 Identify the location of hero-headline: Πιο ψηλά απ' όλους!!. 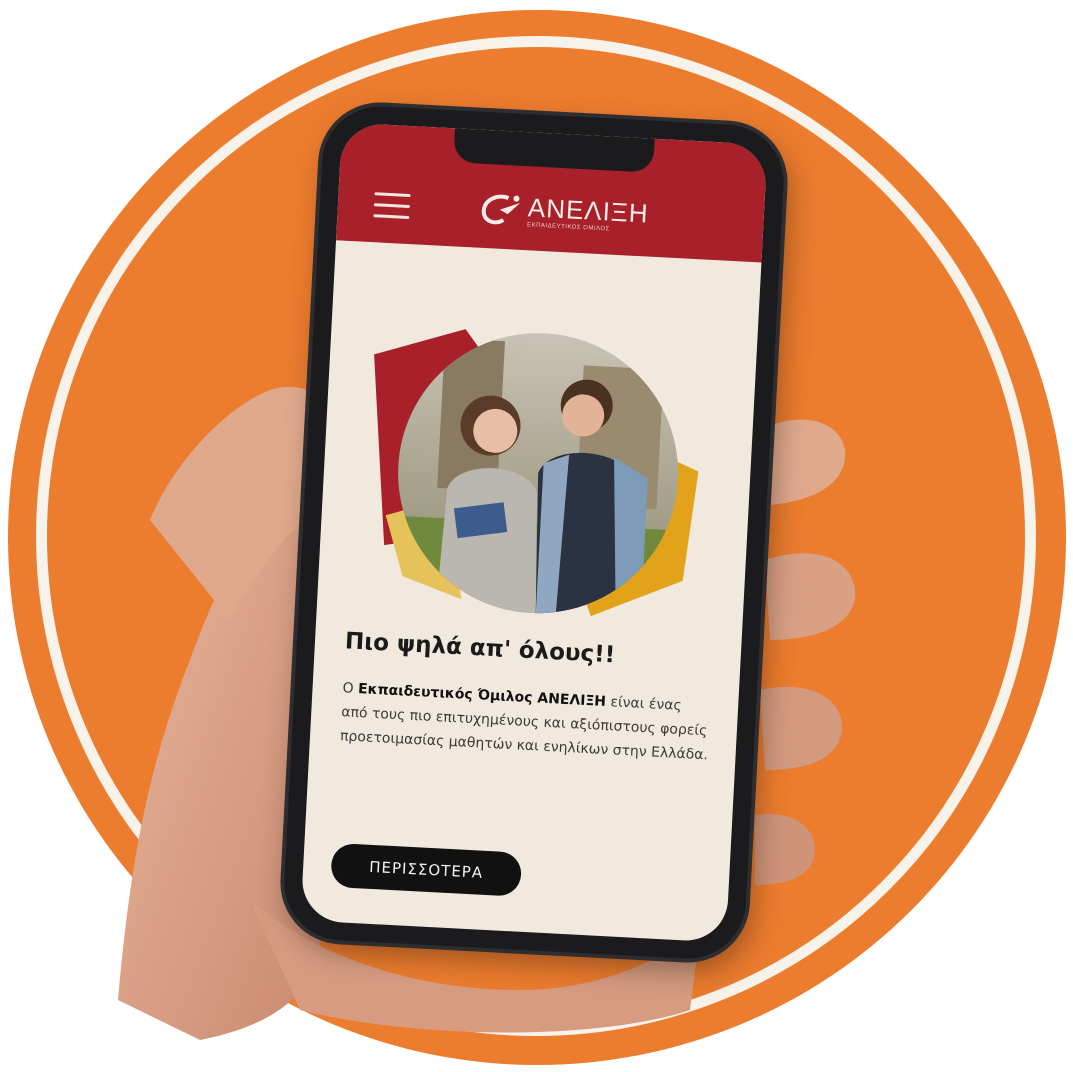
(480, 648).